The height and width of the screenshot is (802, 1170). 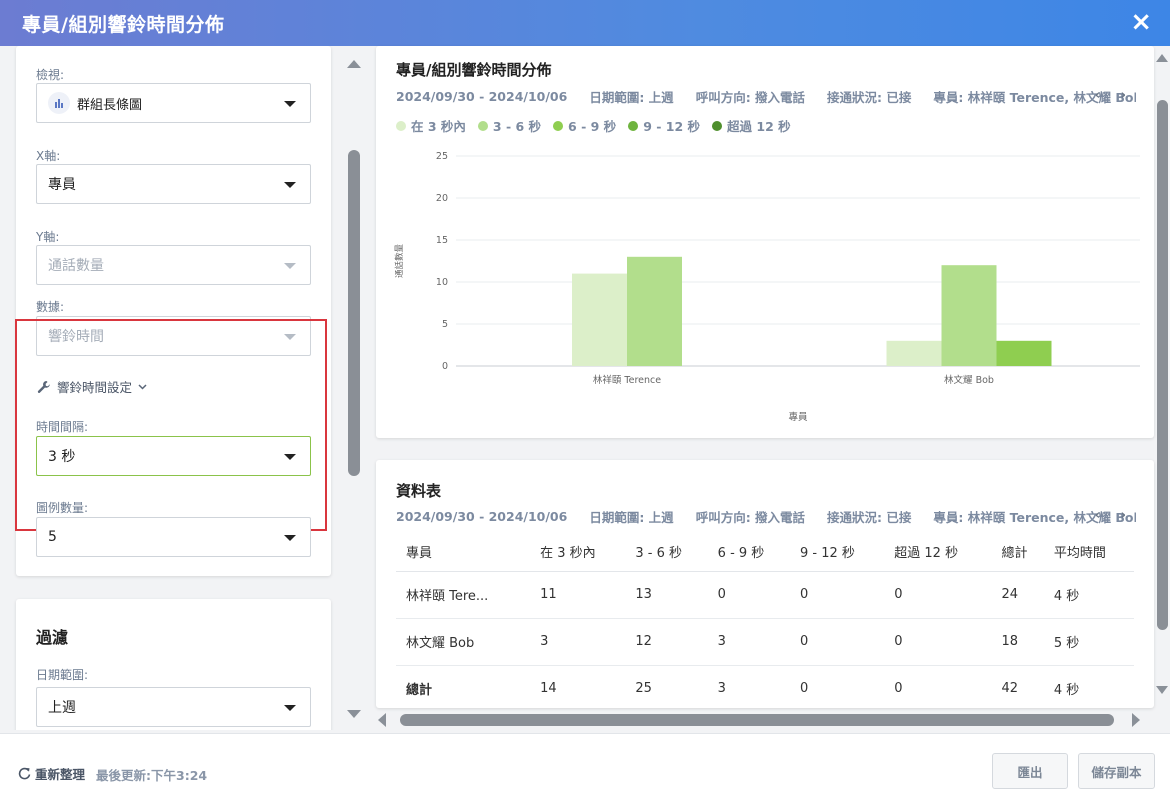 What do you see at coordinates (578, 552) in the screenshot?
I see `column-header: 在 3 秒內` at bounding box center [578, 552].